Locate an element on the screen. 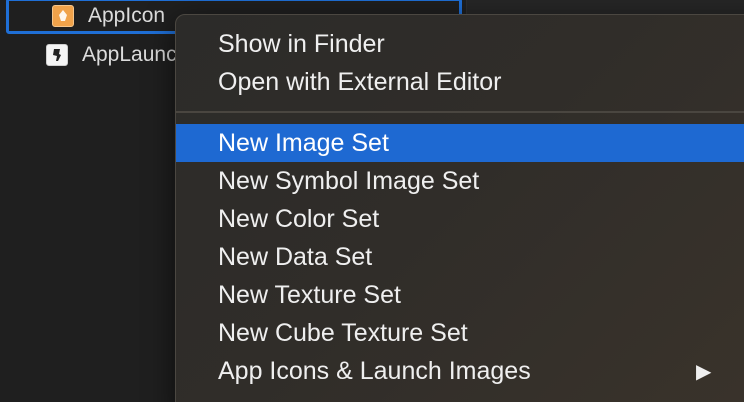  menu-item-new-symbol-image-set: New Symbol Image Set is located at coordinates (460, 181).